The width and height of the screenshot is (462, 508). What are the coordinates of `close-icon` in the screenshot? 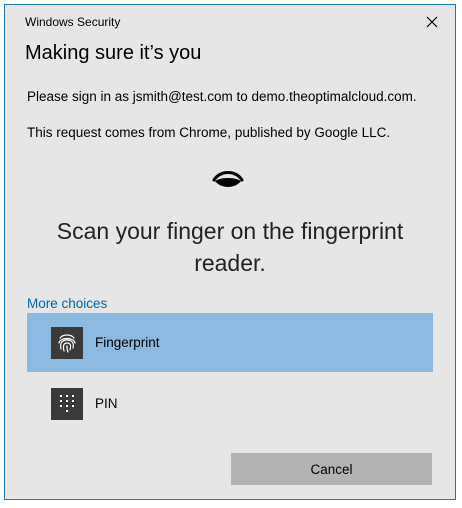 It's located at (432, 22).